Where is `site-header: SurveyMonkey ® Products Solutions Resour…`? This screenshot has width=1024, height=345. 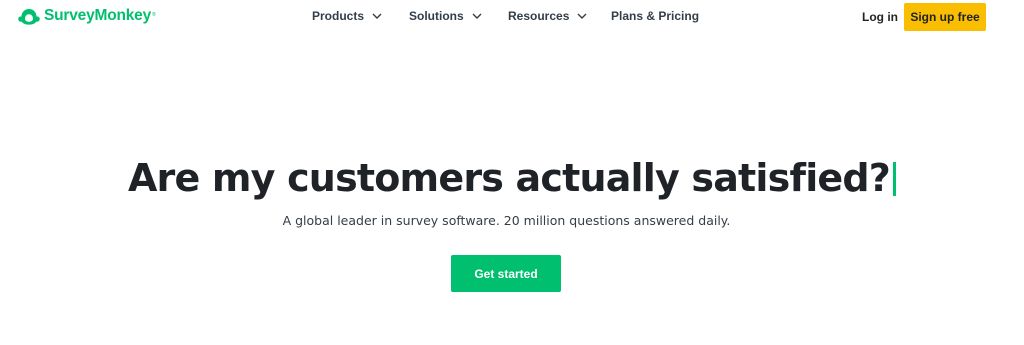 site-header: SurveyMonkey ® Products Solutions Resour… is located at coordinates (512, 17).